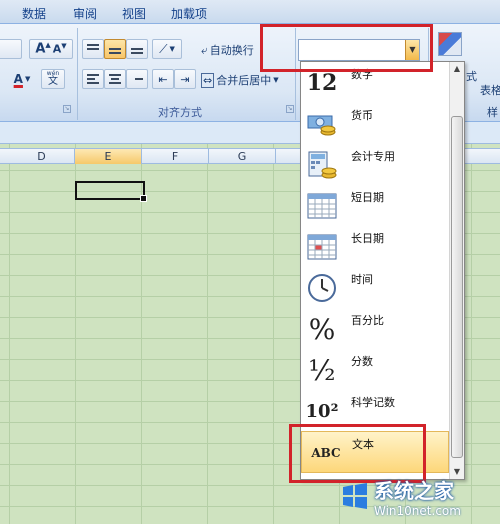 The height and width of the screenshot is (524, 500). I want to click on column-header-g: G, so click(242, 156).